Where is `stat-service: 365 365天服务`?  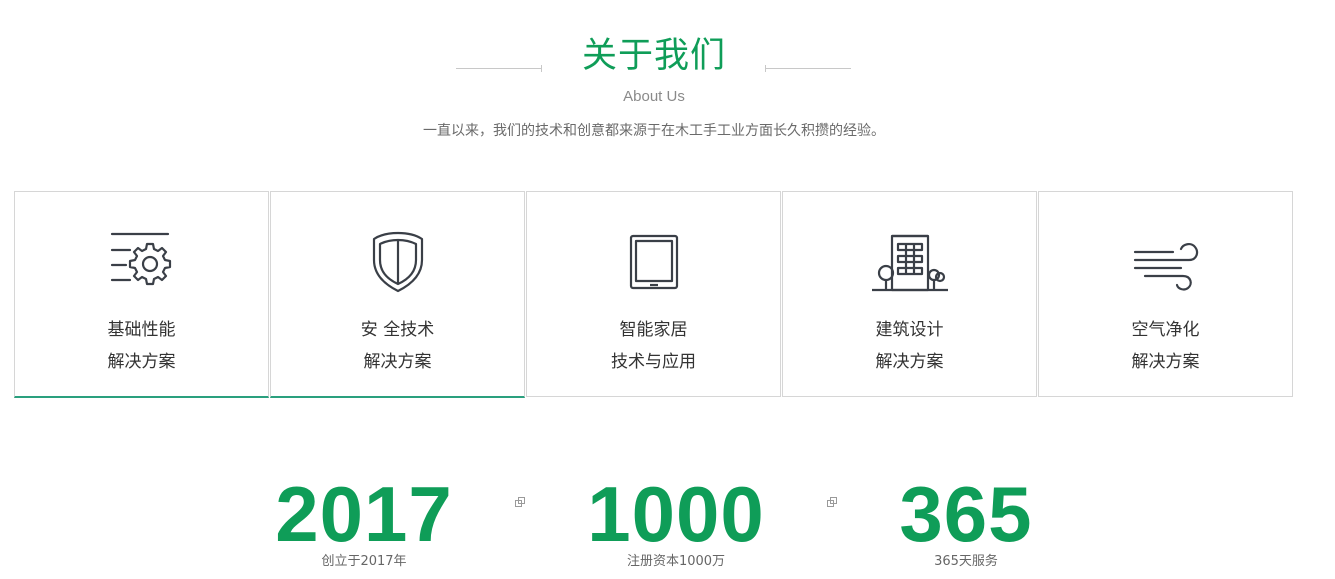
stat-service: 365 365天服务 is located at coordinates (966, 519).